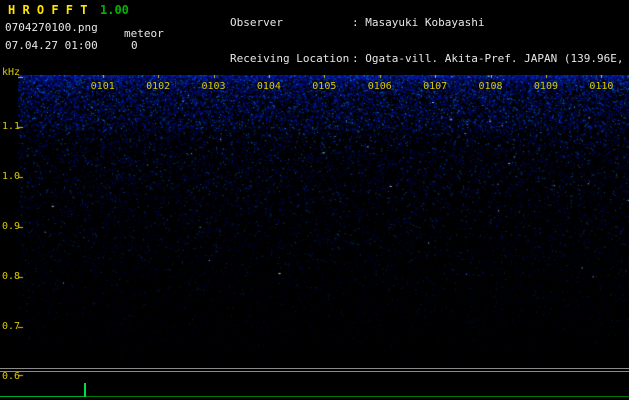 This screenshot has height=400, width=629. I want to click on time-tick-label: 0104, so click(268, 86).